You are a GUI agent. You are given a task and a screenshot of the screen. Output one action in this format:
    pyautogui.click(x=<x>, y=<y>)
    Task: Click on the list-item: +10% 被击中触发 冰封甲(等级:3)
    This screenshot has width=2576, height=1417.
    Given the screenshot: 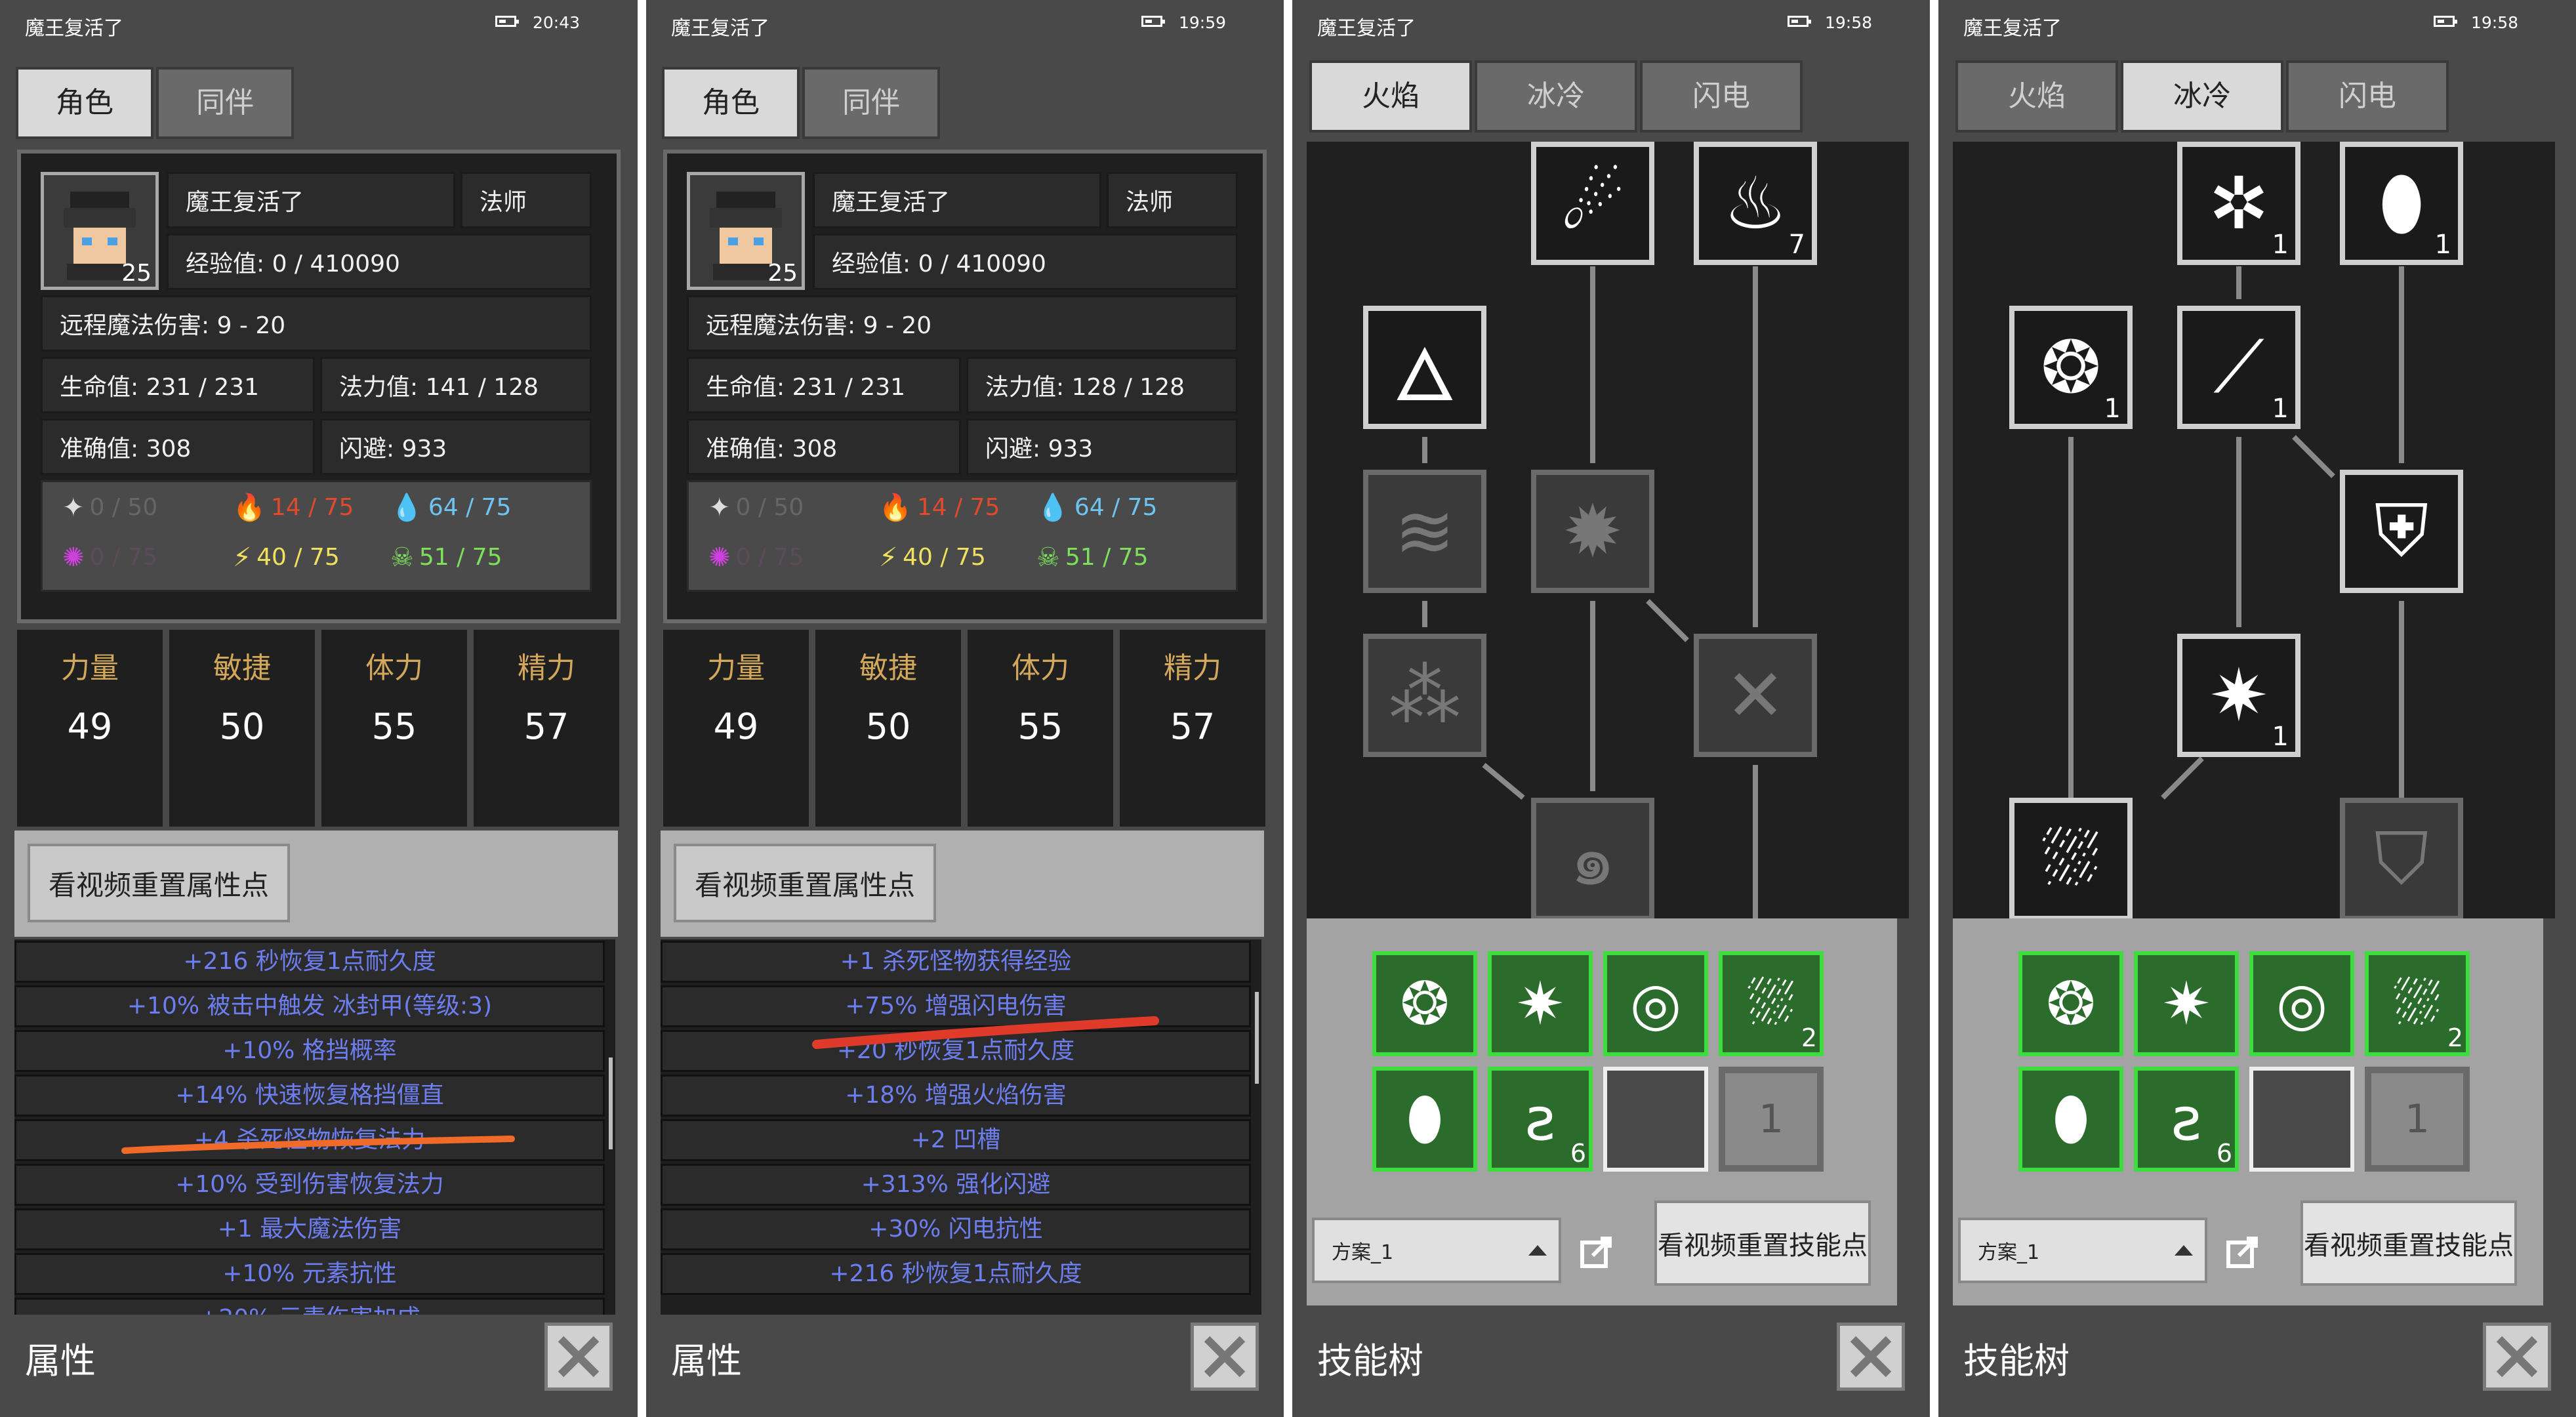 What is the action you would take?
    pyautogui.click(x=309, y=1006)
    